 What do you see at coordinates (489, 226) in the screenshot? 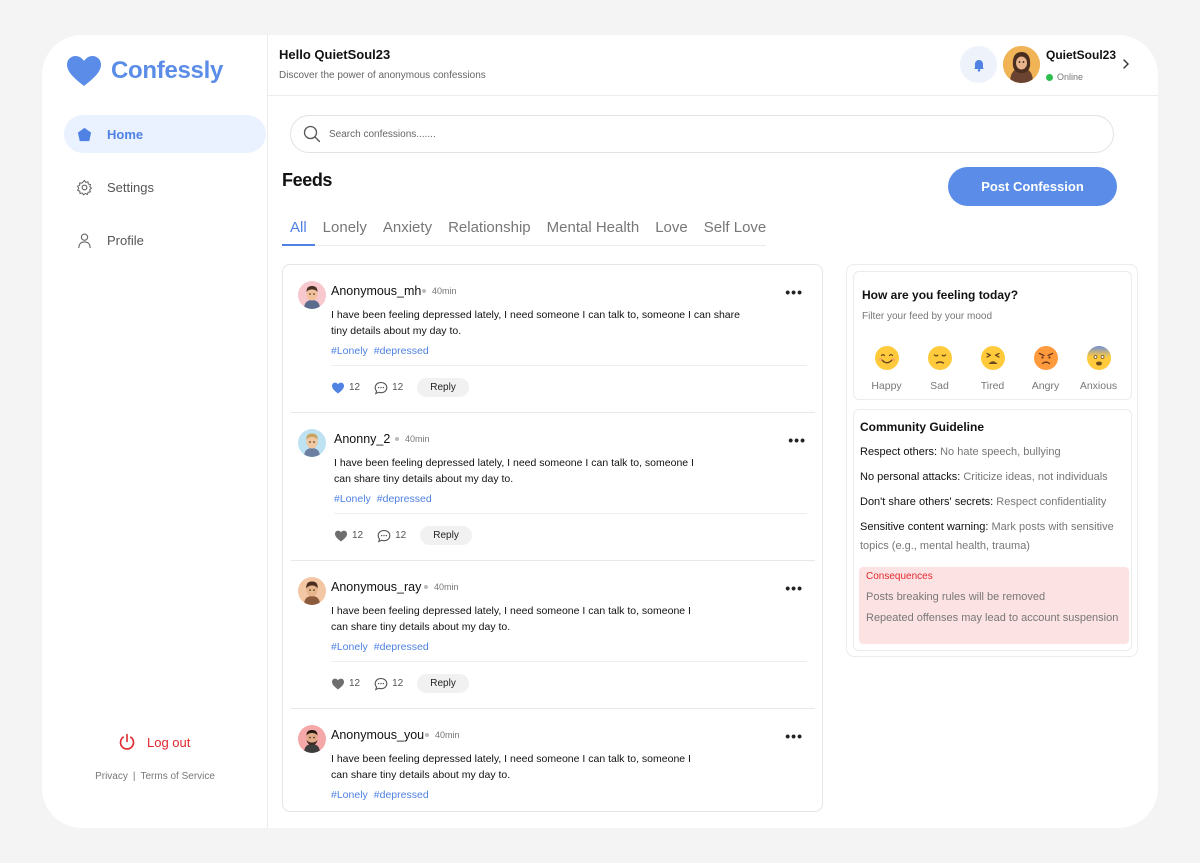
I see `tab-relationship: Relationship` at bounding box center [489, 226].